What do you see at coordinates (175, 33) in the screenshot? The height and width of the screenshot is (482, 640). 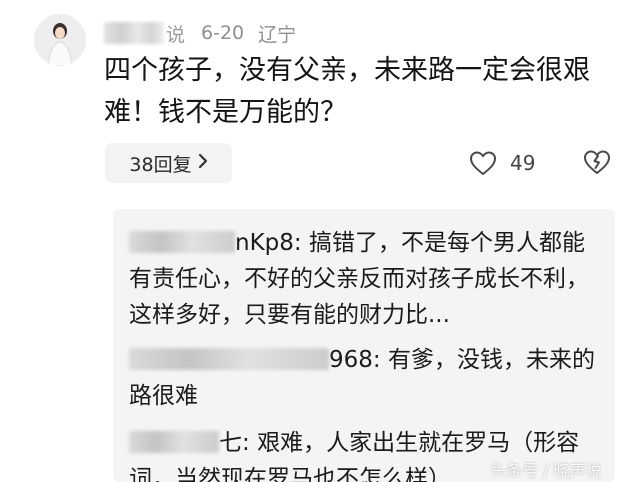 I see `username-tail: 说` at bounding box center [175, 33].